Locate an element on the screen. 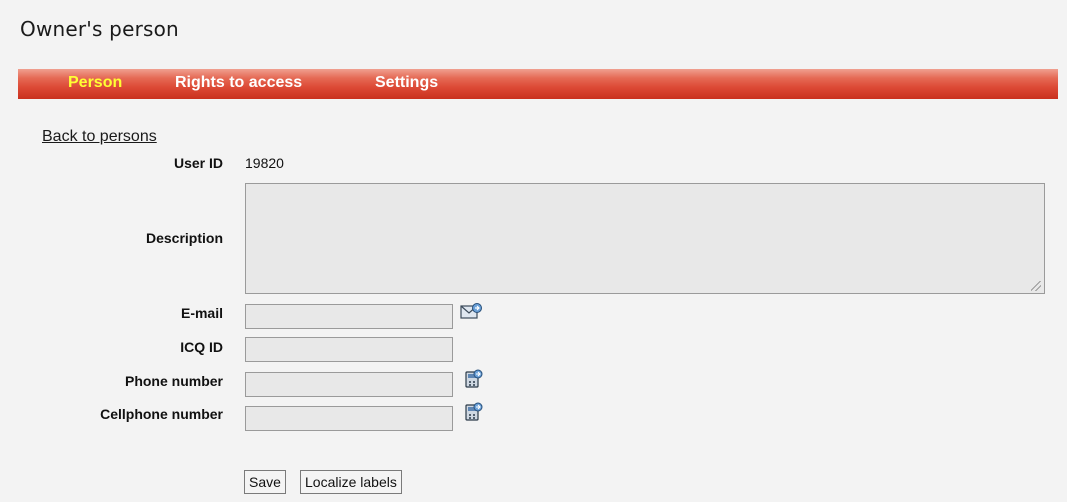 This screenshot has width=1067, height=502. description-label: Description is located at coordinates (184, 238).